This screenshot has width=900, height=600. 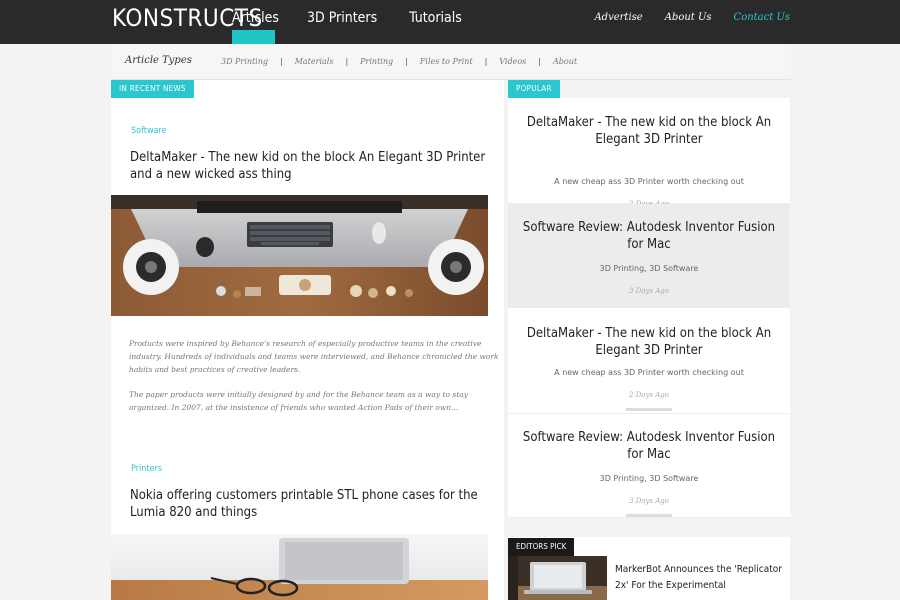 What do you see at coordinates (688, 17) in the screenshot?
I see `nav-about-us: About Us` at bounding box center [688, 17].